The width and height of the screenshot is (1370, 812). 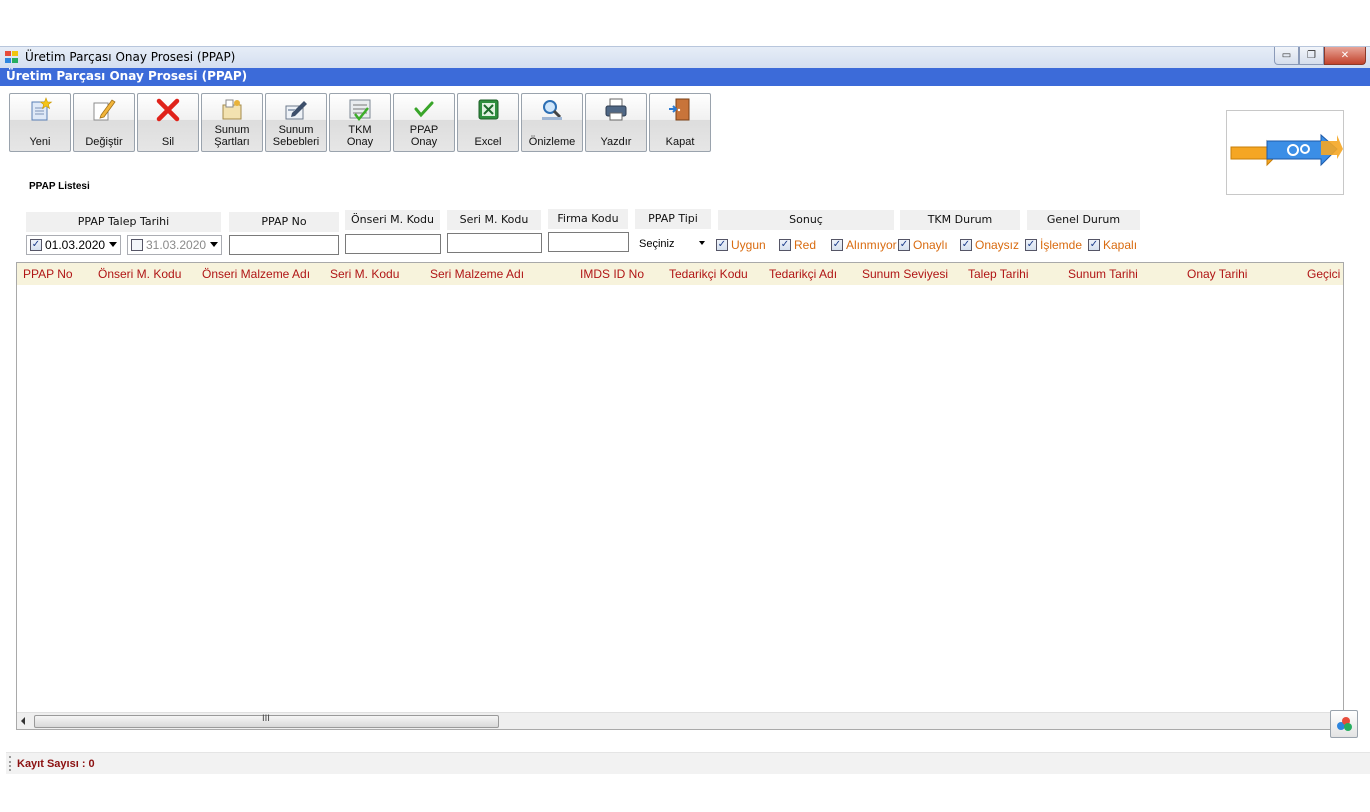 What do you see at coordinates (104, 122) in the screenshot?
I see `edit-button: Değiştir` at bounding box center [104, 122].